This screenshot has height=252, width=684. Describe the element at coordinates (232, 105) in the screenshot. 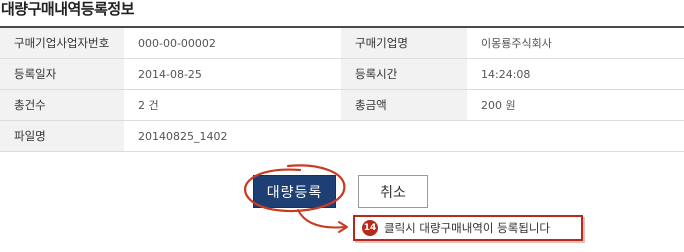

I see `total-count-value: 2 건` at that location.